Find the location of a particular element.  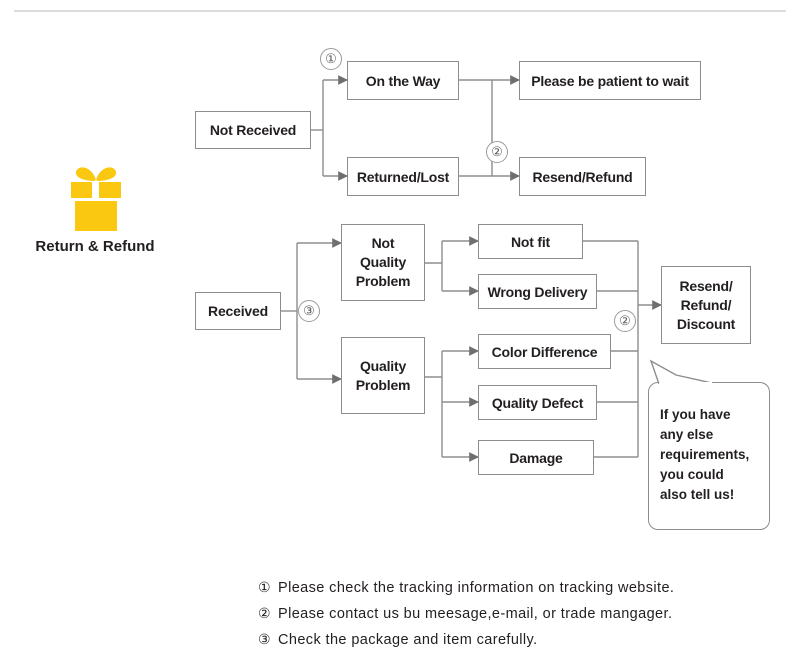

page-title: Return & Refund is located at coordinates (95, 246).